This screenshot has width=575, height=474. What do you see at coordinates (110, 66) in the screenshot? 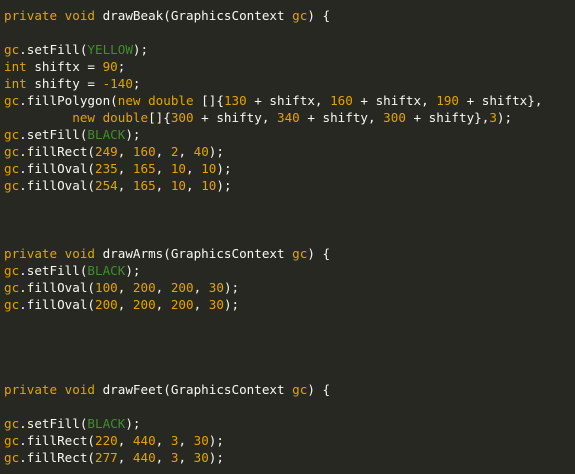
I see `code-token: 90` at bounding box center [110, 66].